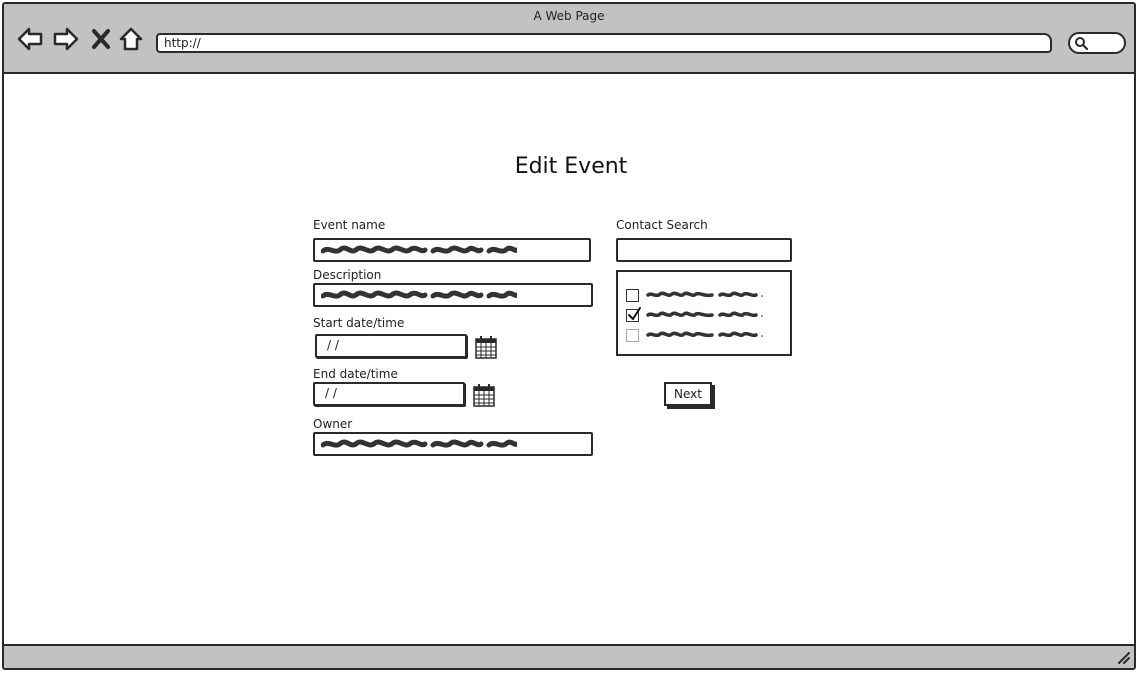 This screenshot has width=1138, height=673. I want to click on window-title: A Web Page, so click(569, 16).